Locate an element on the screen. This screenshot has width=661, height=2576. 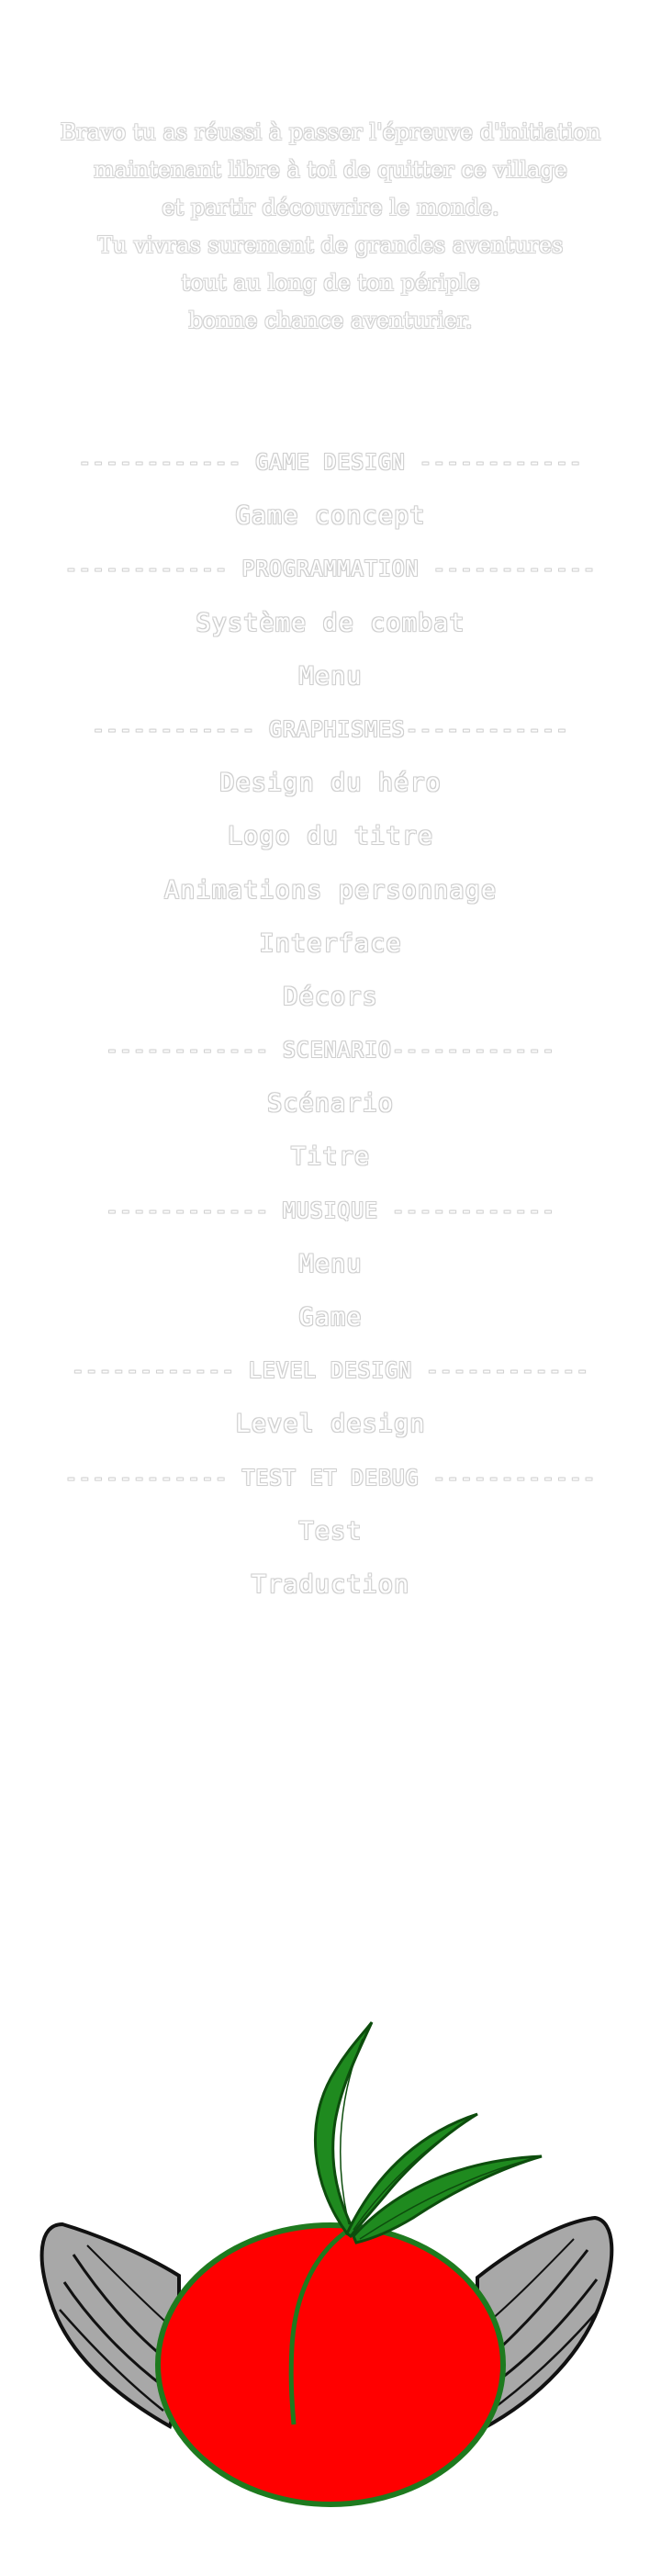
intro-line: et partir découvrire le monde. is located at coordinates (330, 207).